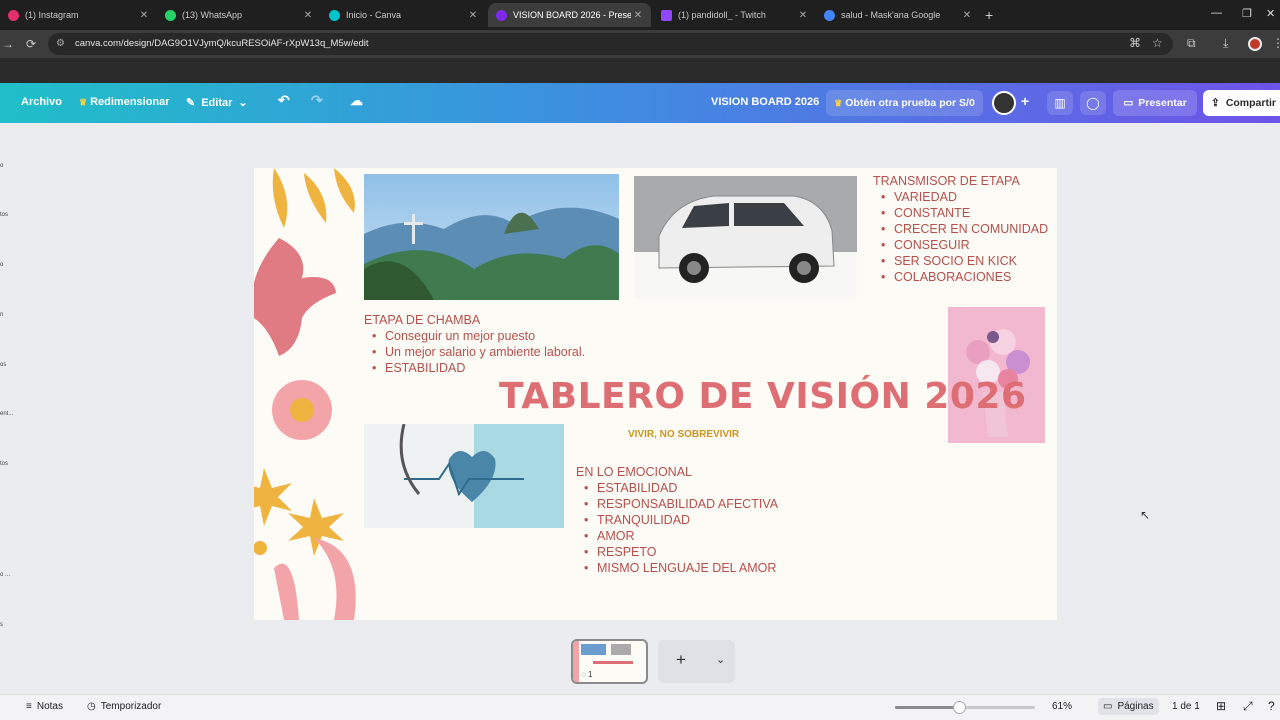 The width and height of the screenshot is (1280, 720). I want to click on list-item: TRANQUILIDAD, so click(691, 520).